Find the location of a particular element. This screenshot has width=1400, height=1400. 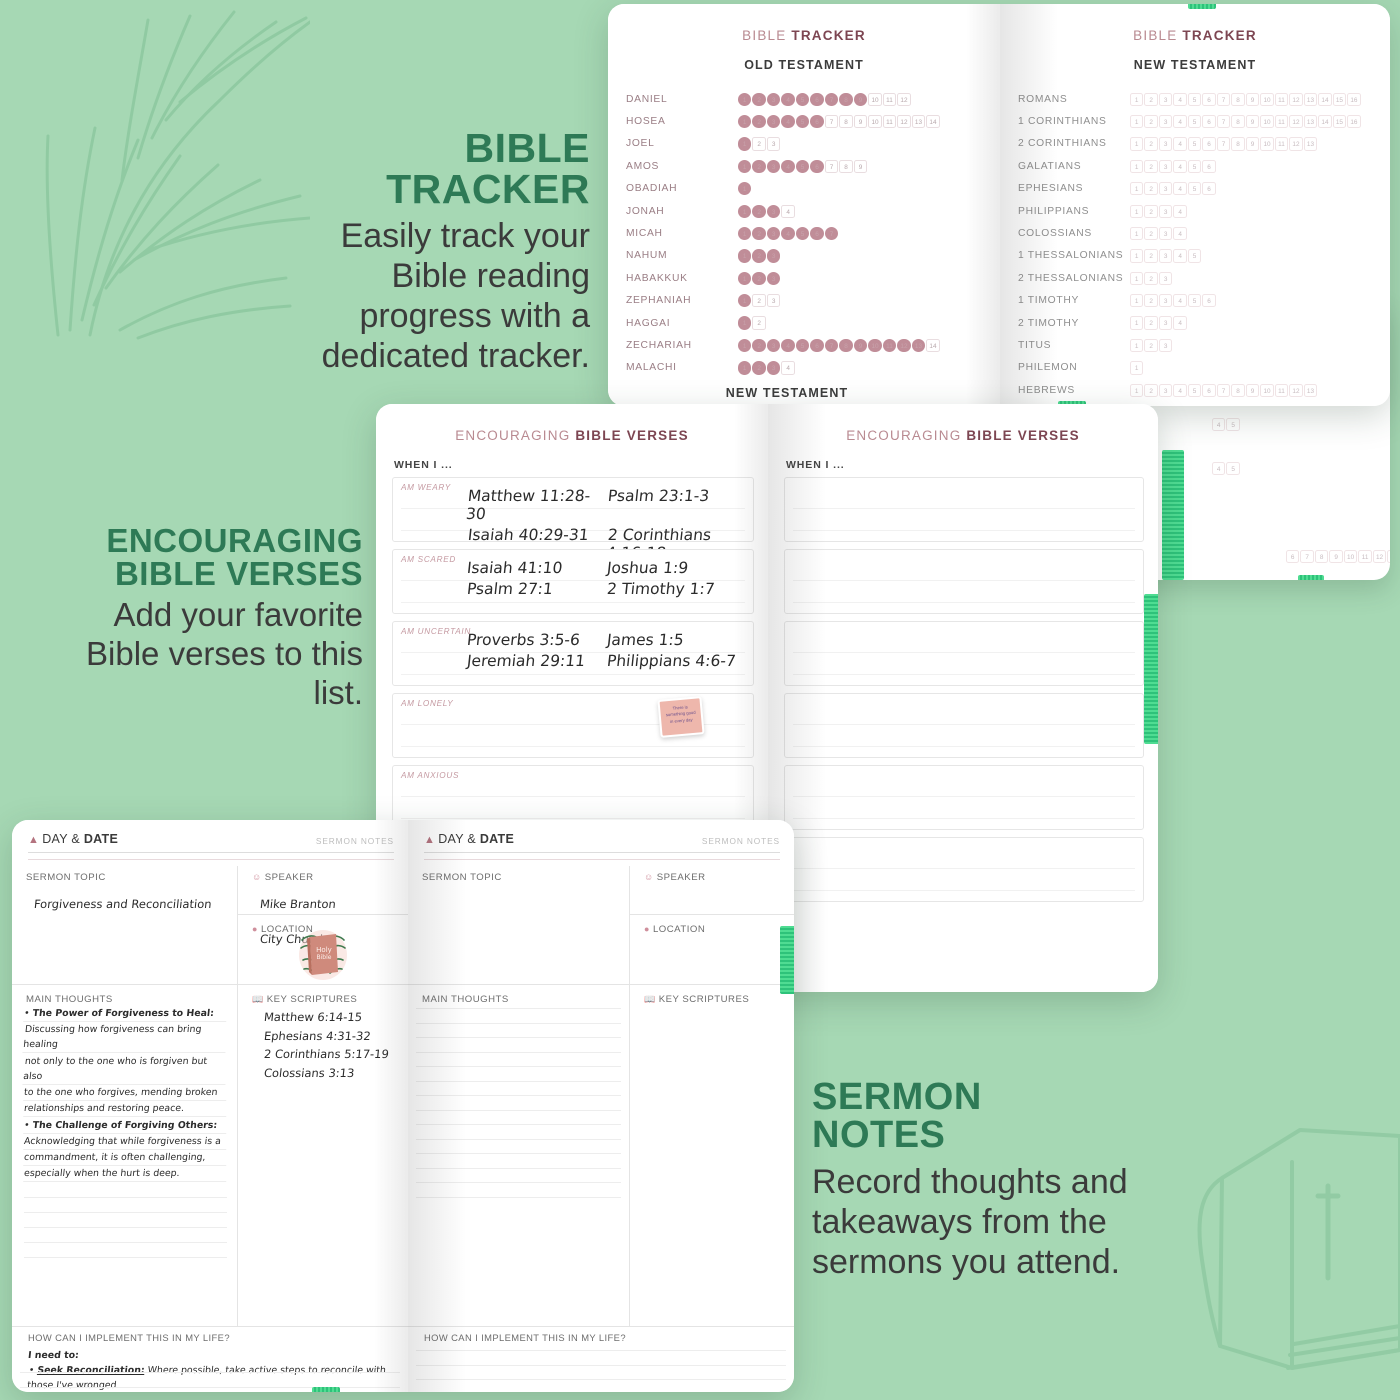

verse-entry: Isaiah 41:10 is located at coordinates (537, 568).